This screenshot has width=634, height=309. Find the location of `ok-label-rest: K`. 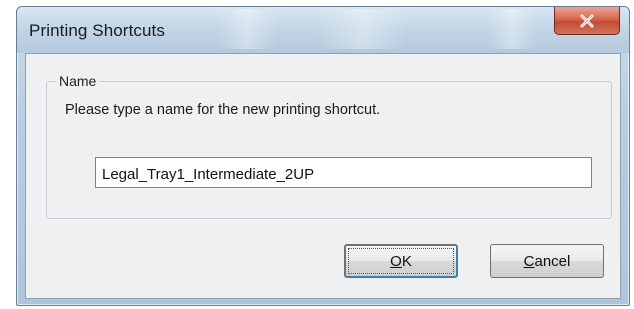

ok-label-rest: K is located at coordinates (406, 261).